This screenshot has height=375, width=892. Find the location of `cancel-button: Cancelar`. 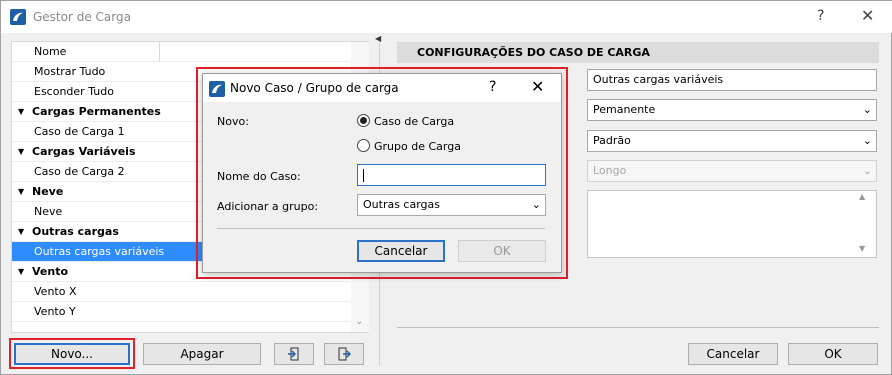

cancel-button: Cancelar is located at coordinates (733, 354).